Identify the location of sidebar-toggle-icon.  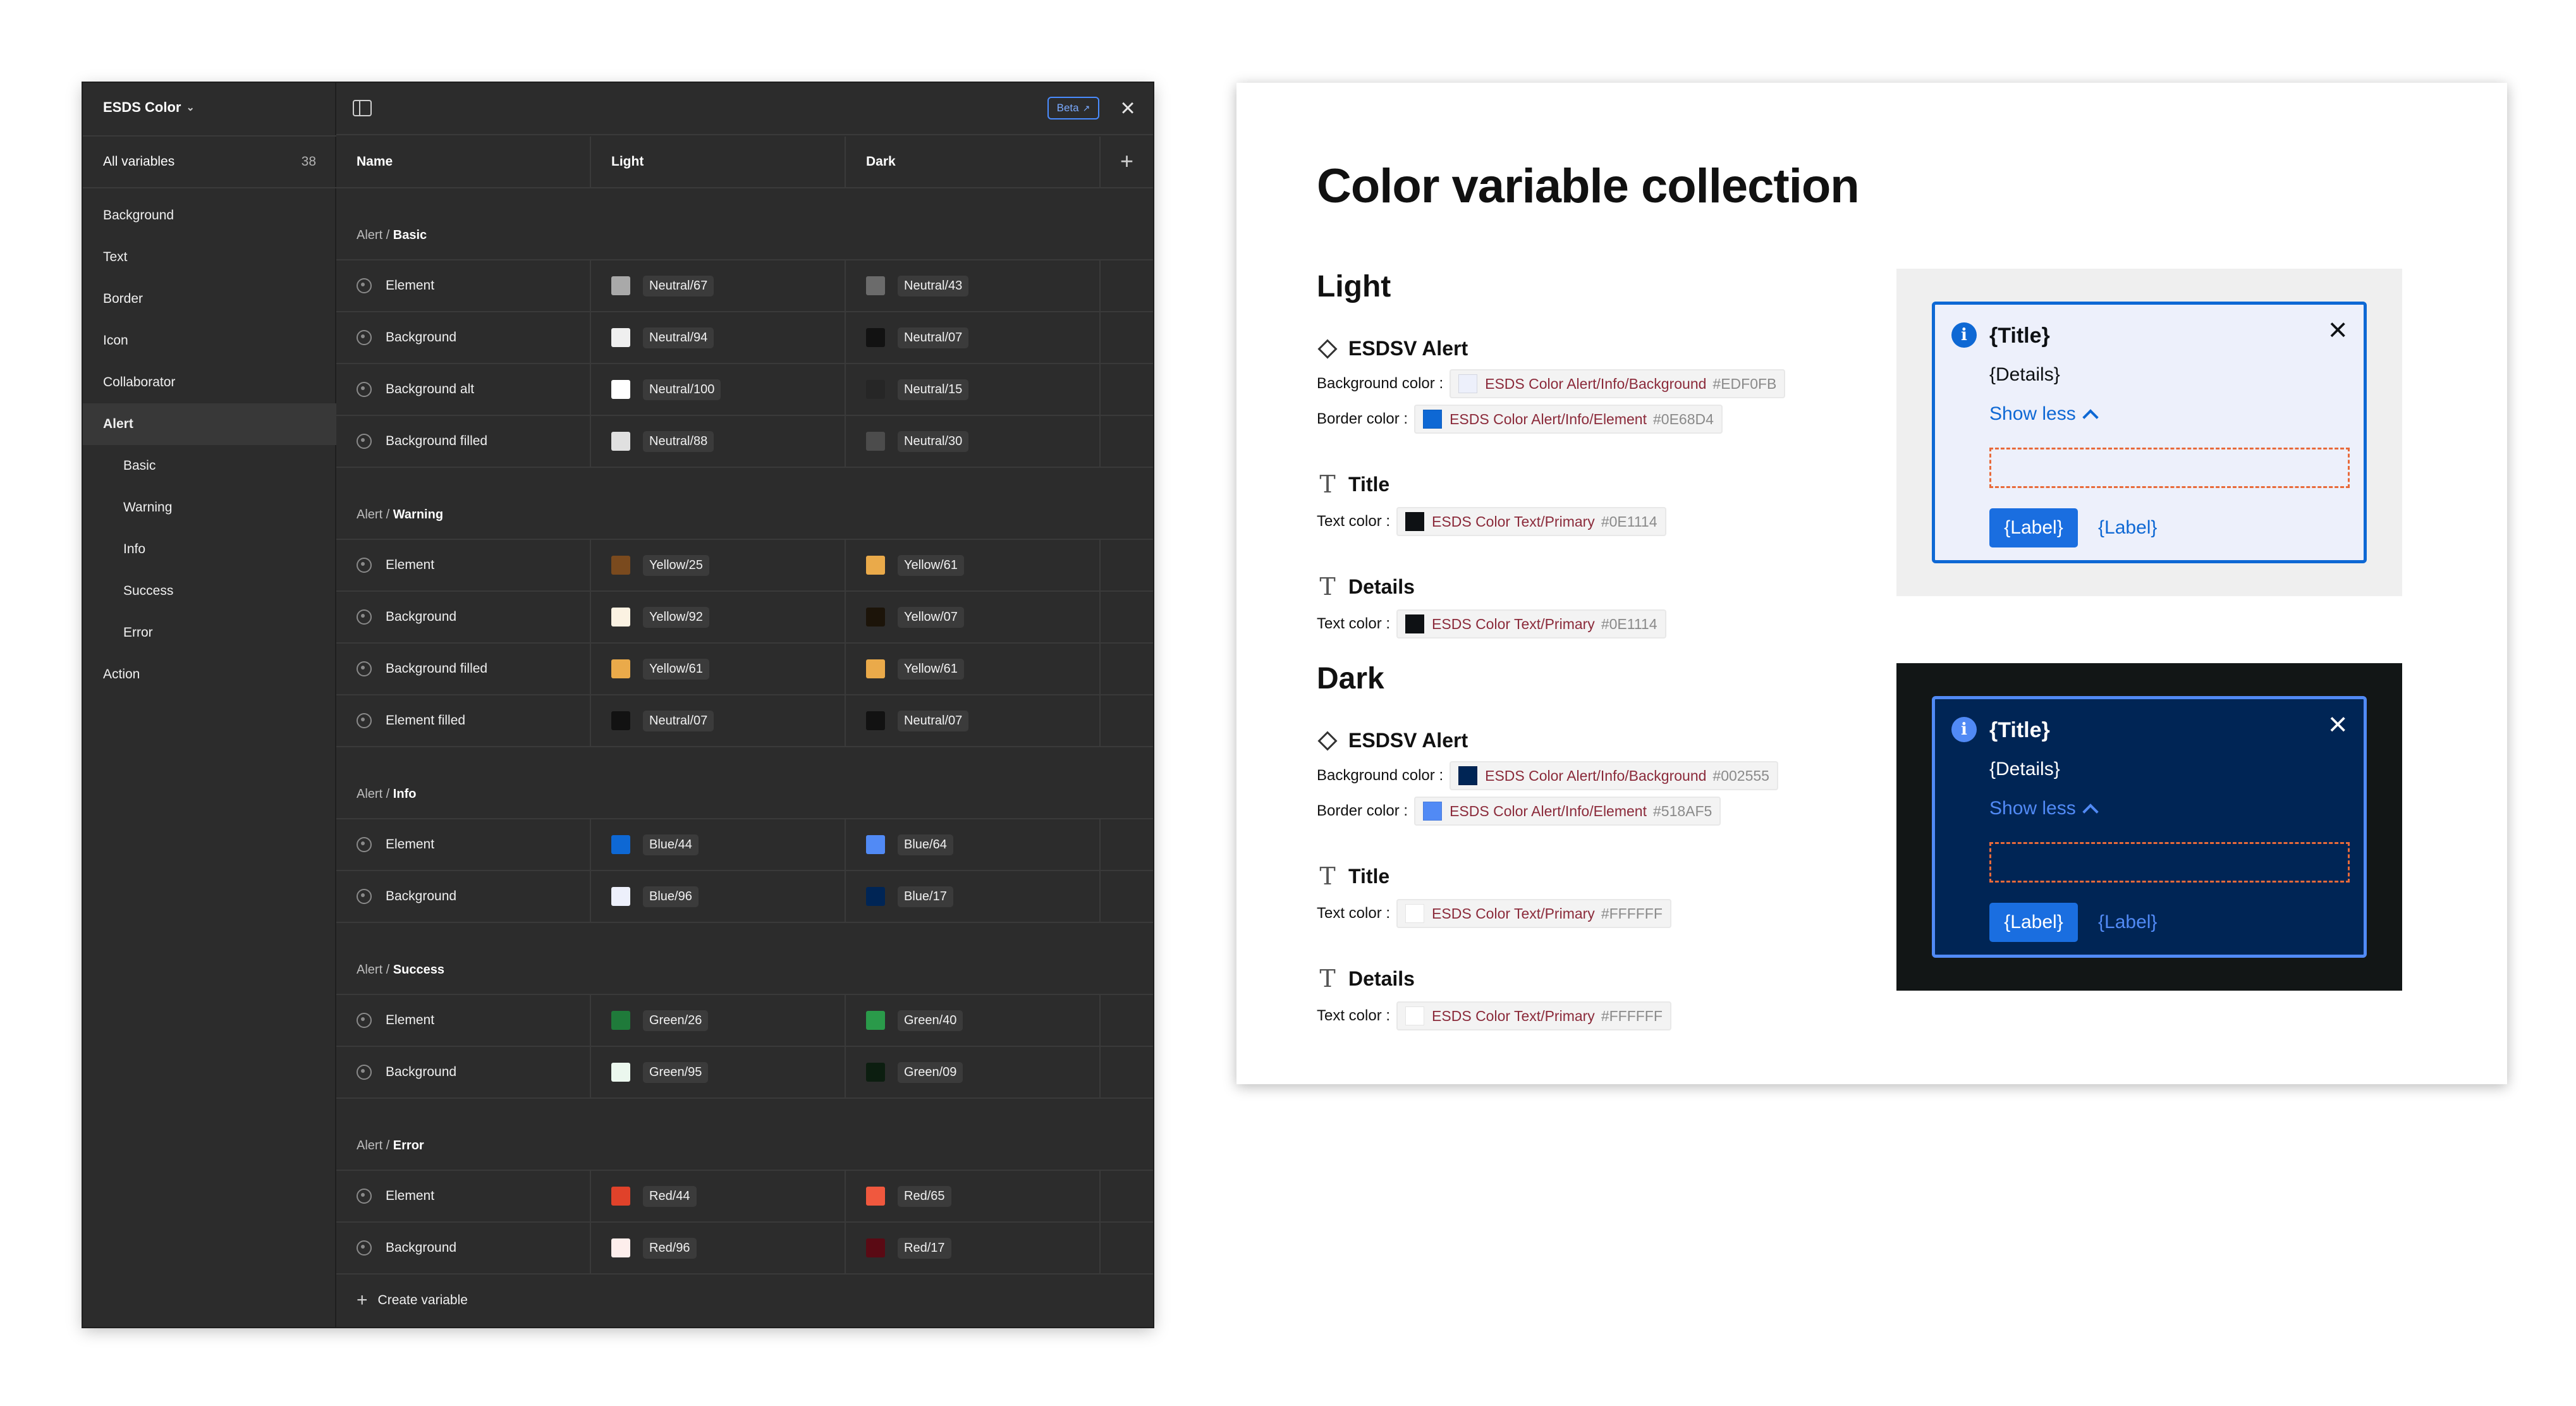
(362, 108).